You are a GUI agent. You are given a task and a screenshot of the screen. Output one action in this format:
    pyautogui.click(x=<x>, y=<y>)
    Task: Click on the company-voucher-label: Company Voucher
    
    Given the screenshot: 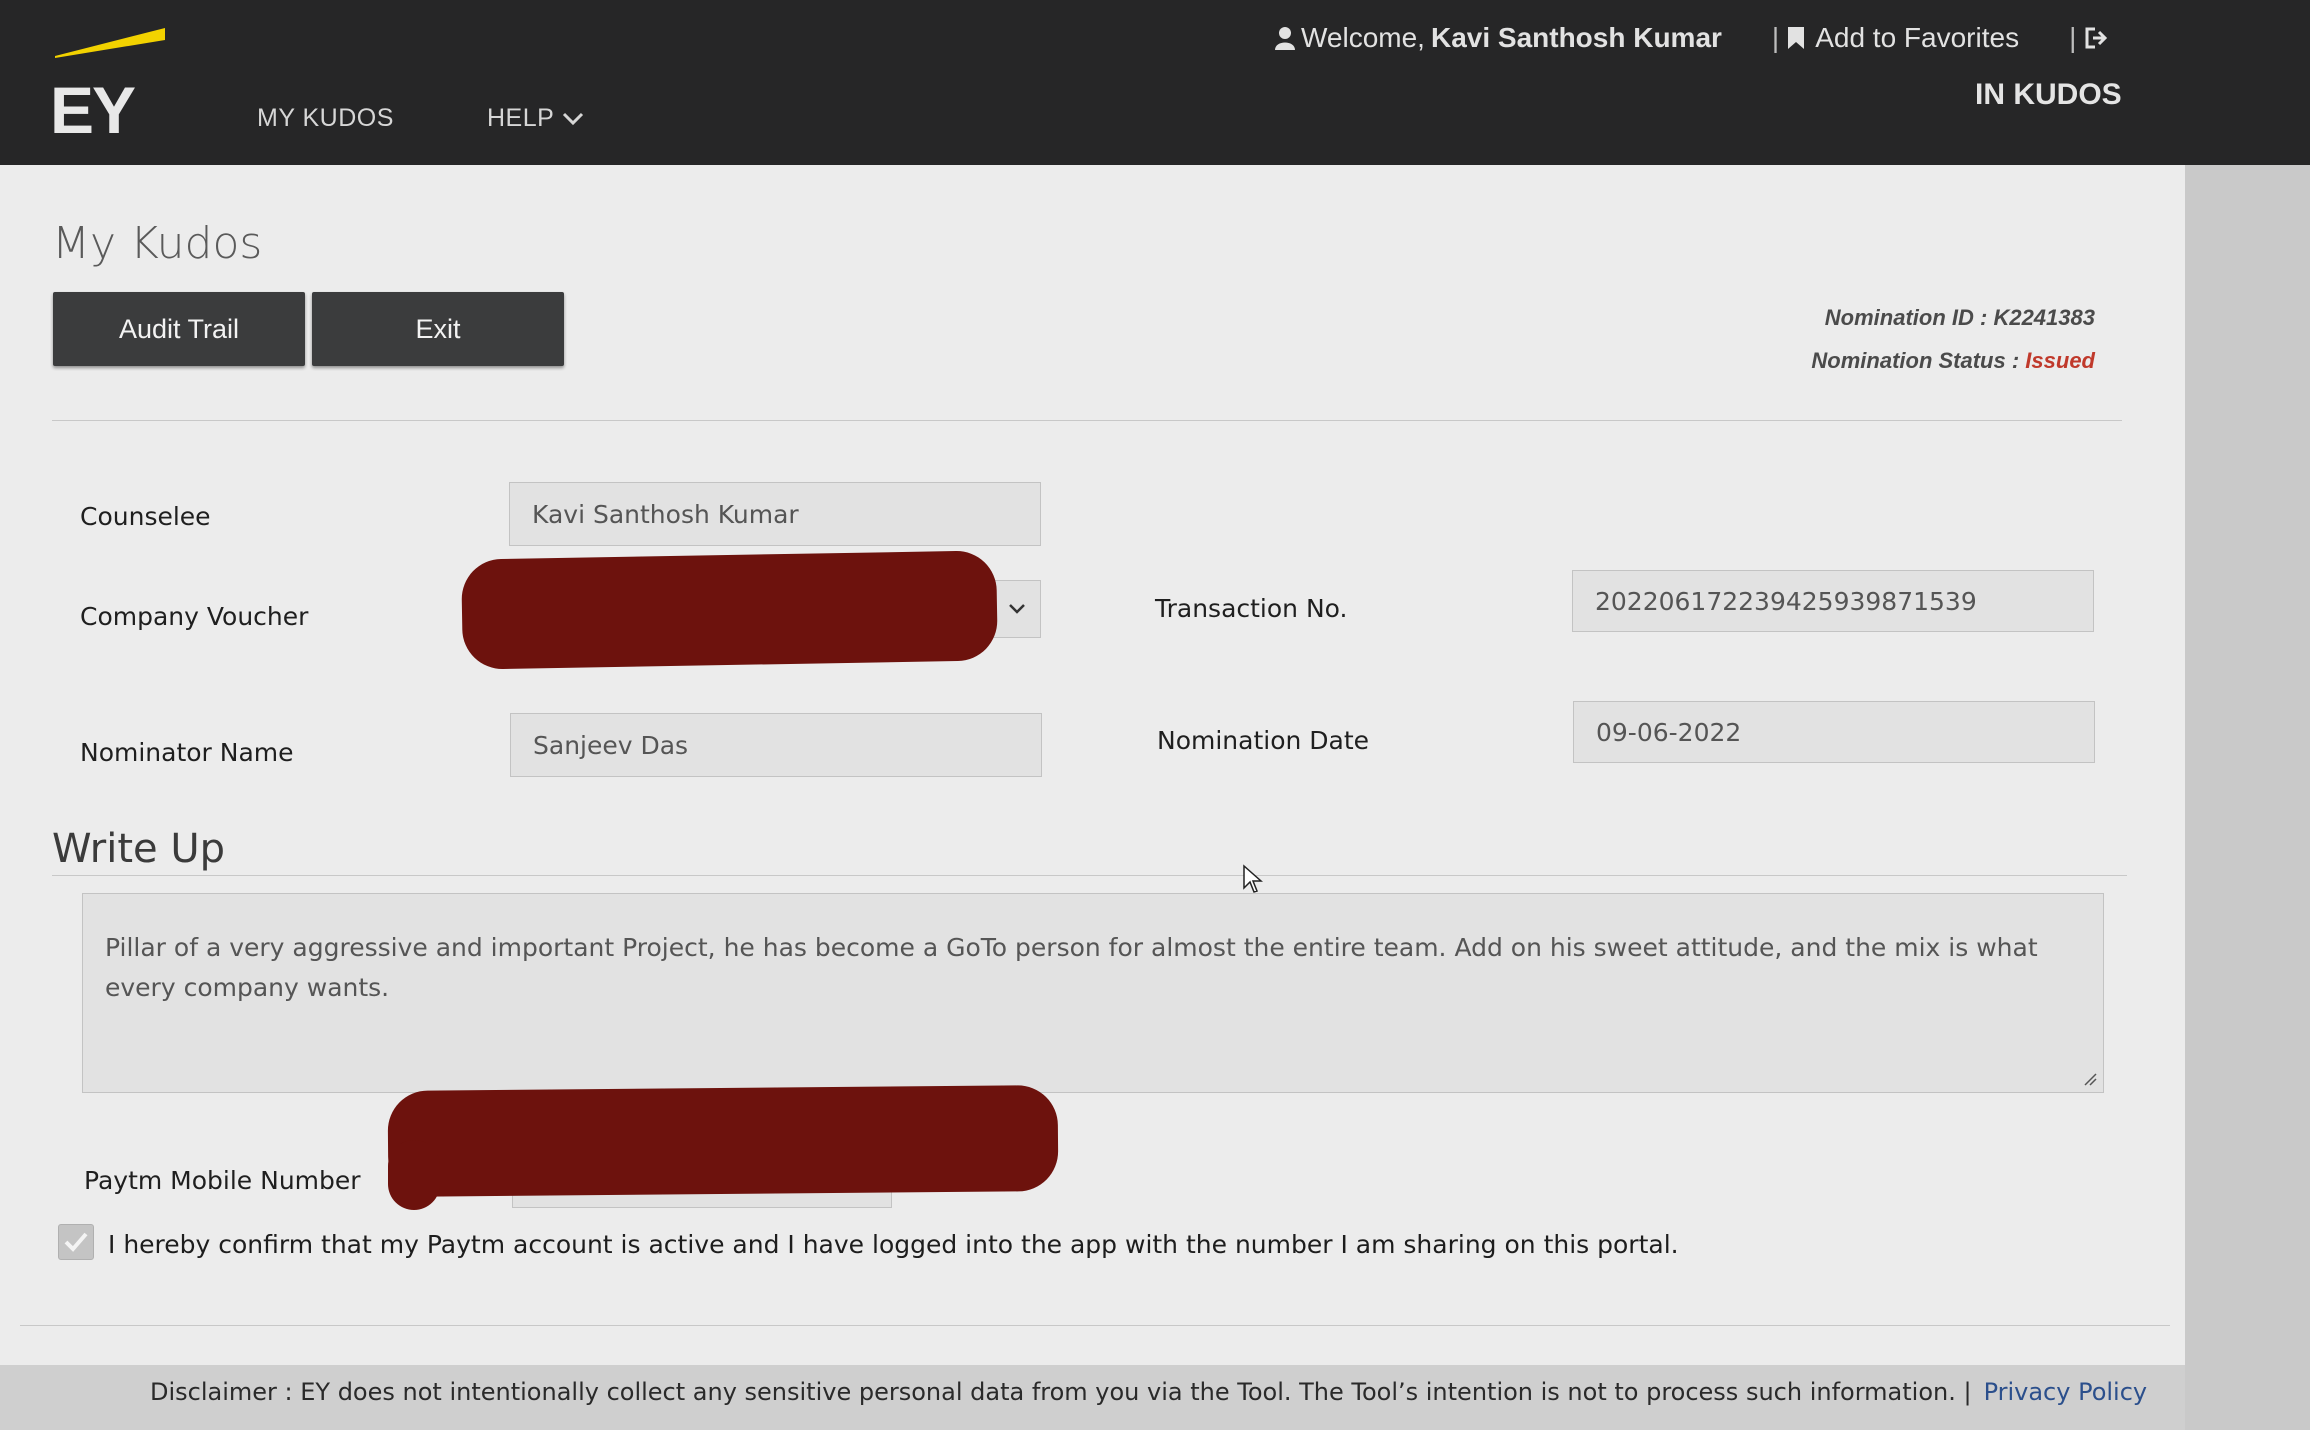 What is the action you would take?
    pyautogui.click(x=194, y=616)
    